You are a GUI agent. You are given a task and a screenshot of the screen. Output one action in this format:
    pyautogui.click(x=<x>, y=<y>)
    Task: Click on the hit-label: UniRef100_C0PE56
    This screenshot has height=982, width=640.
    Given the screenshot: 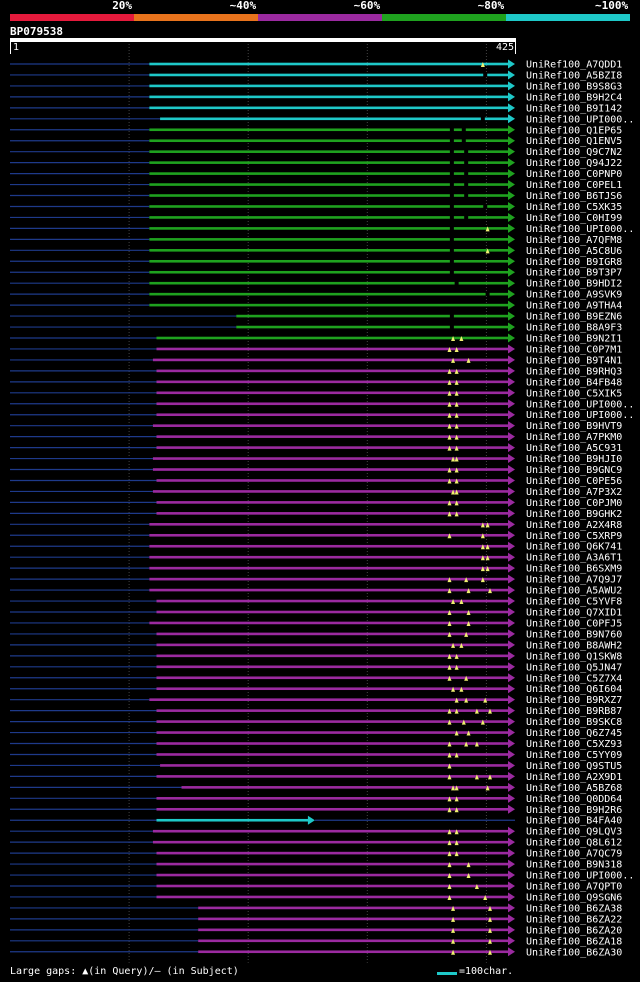 What is the action you would take?
    pyautogui.click(x=574, y=481)
    